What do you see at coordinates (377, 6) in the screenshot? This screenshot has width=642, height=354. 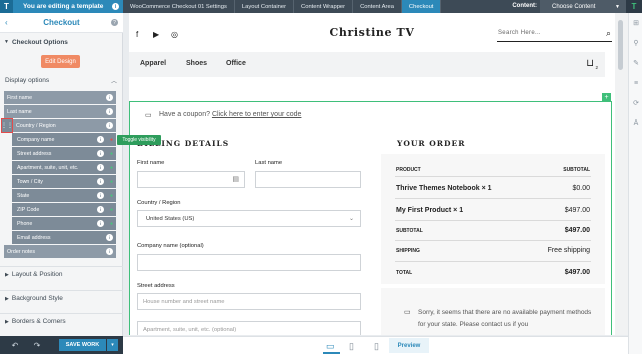 I see `breadcrumb-item: Content Area` at bounding box center [377, 6].